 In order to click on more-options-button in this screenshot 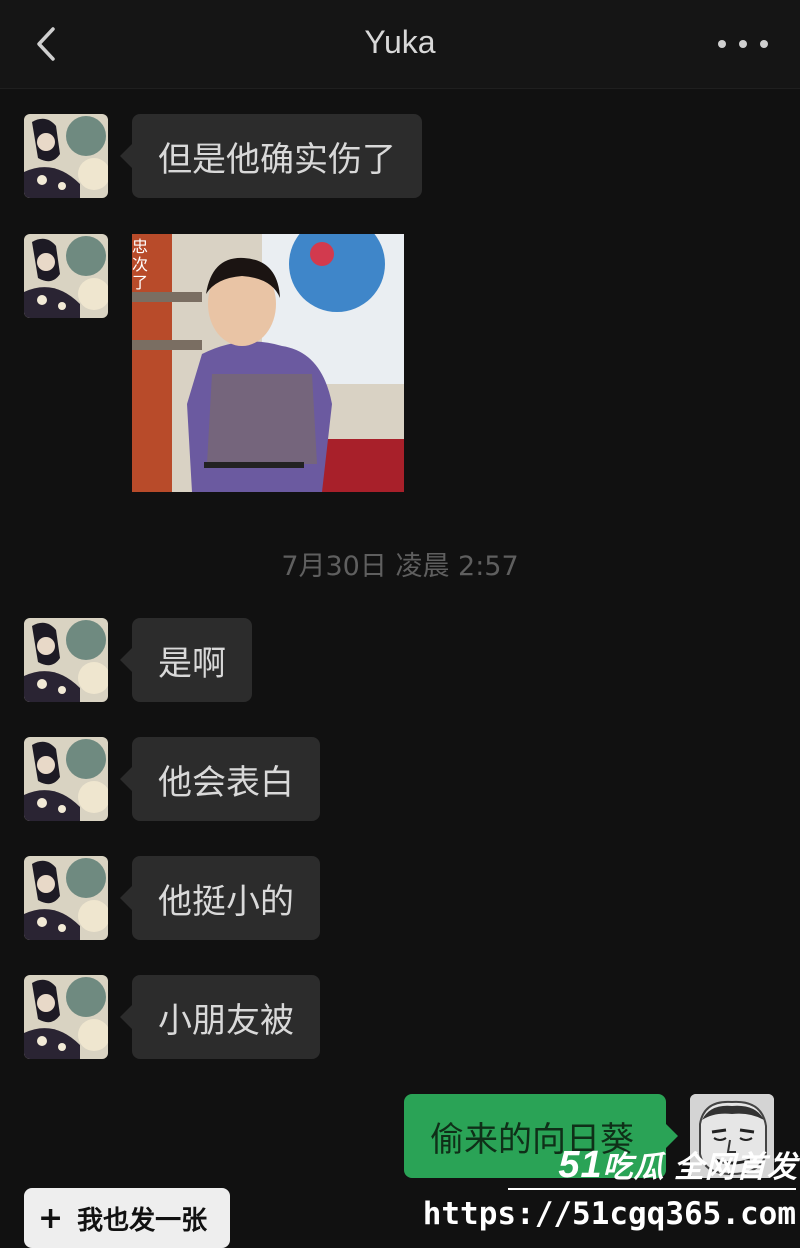, I will do `click(743, 44)`.